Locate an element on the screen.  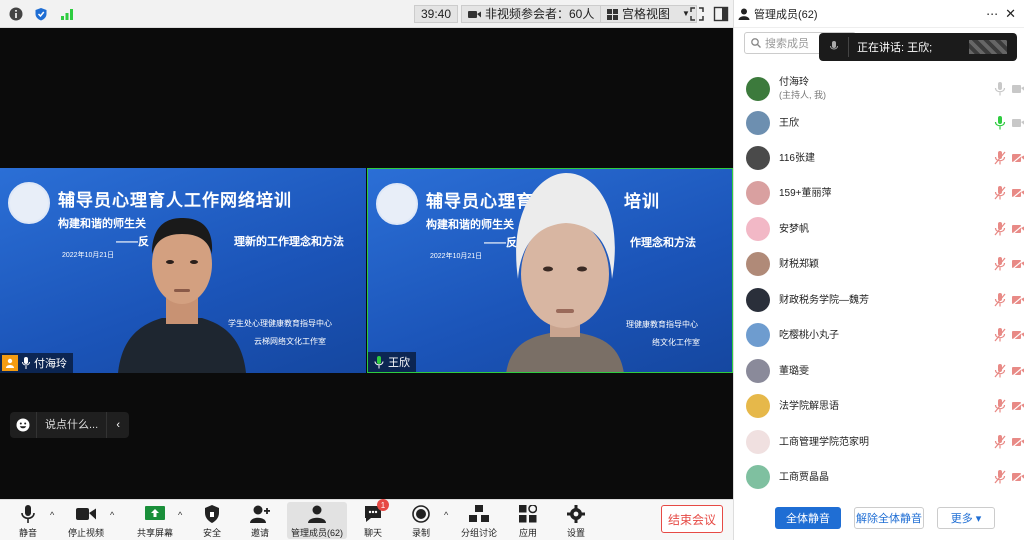
non-video-participants: 非视频参会者：60人 ▼ is located at coordinates (540, 14).